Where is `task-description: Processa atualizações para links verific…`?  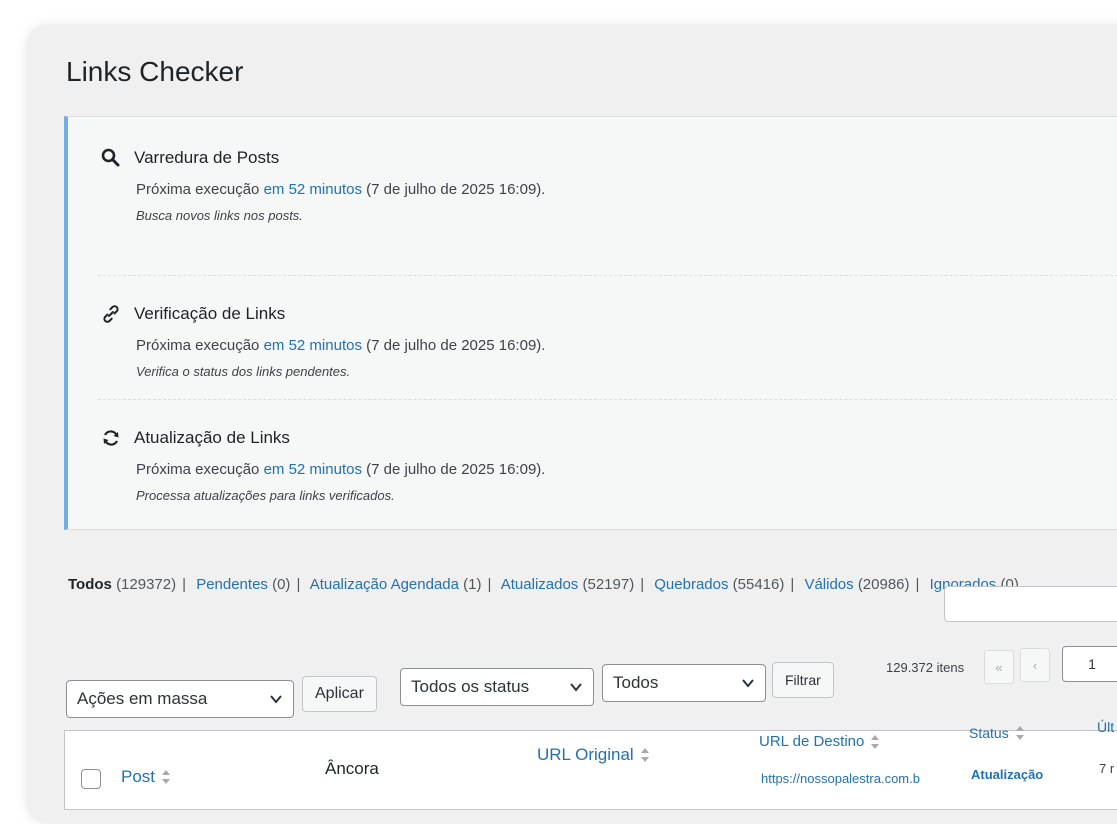 task-description: Processa atualizações para links verific… is located at coordinates (265, 495).